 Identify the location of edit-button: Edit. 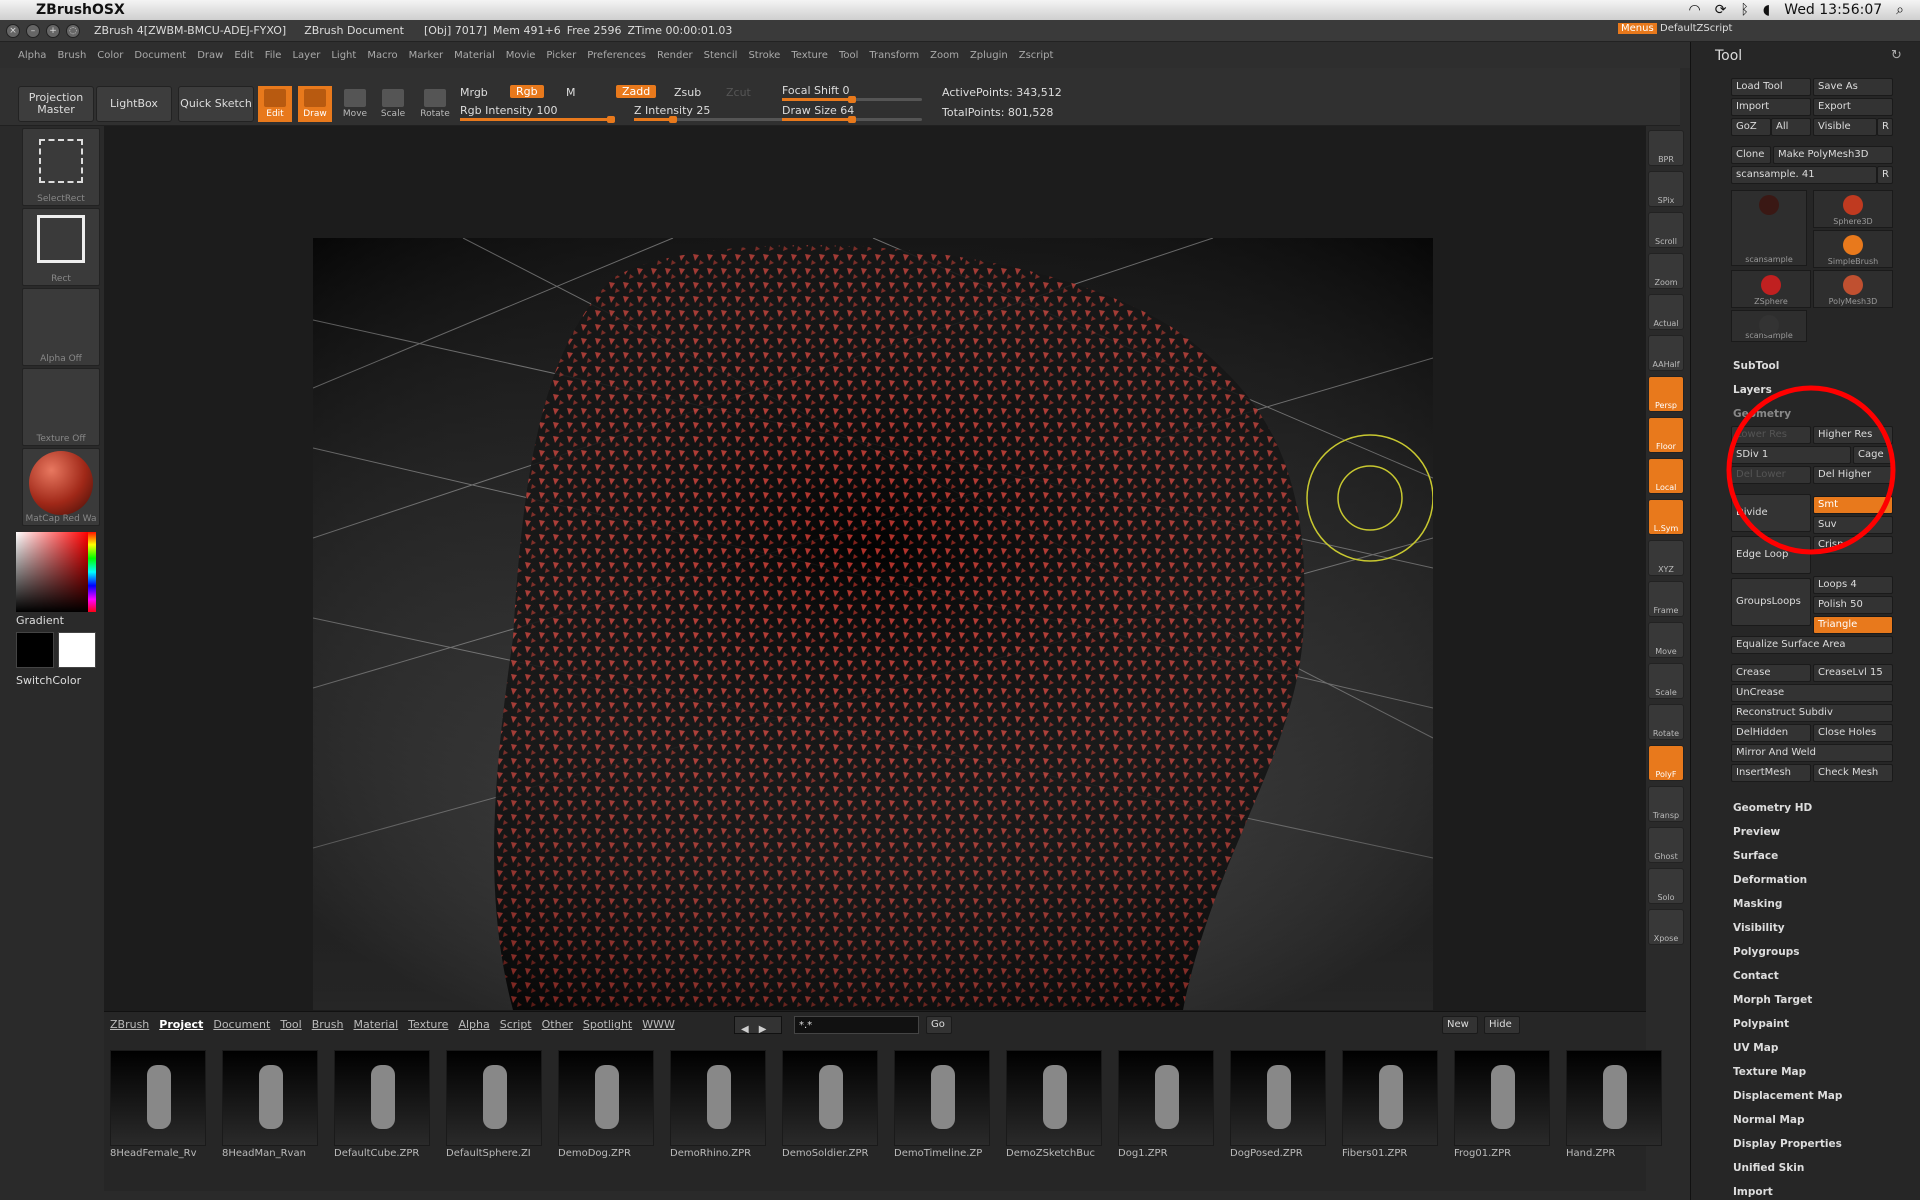
(275, 104).